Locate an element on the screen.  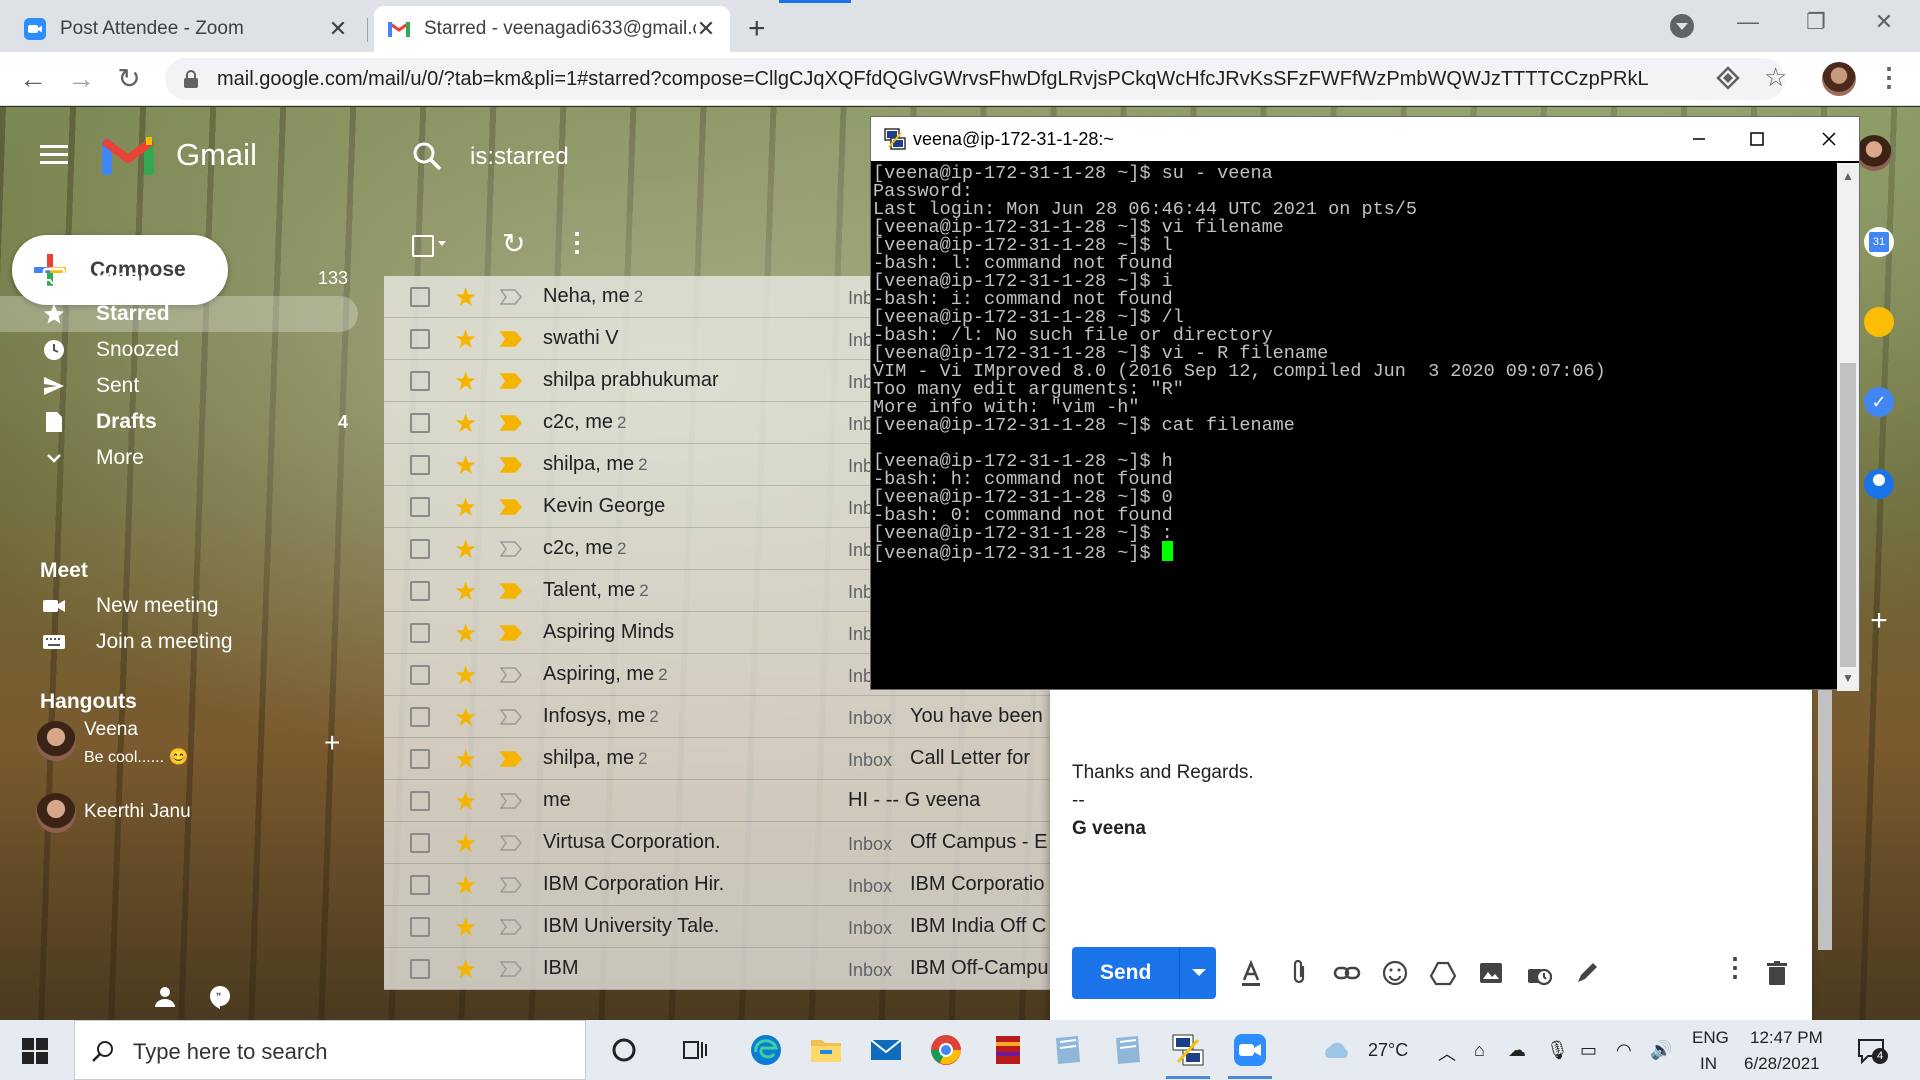
sidebar-item-drafts: Drafts 4 is located at coordinates (179, 422).